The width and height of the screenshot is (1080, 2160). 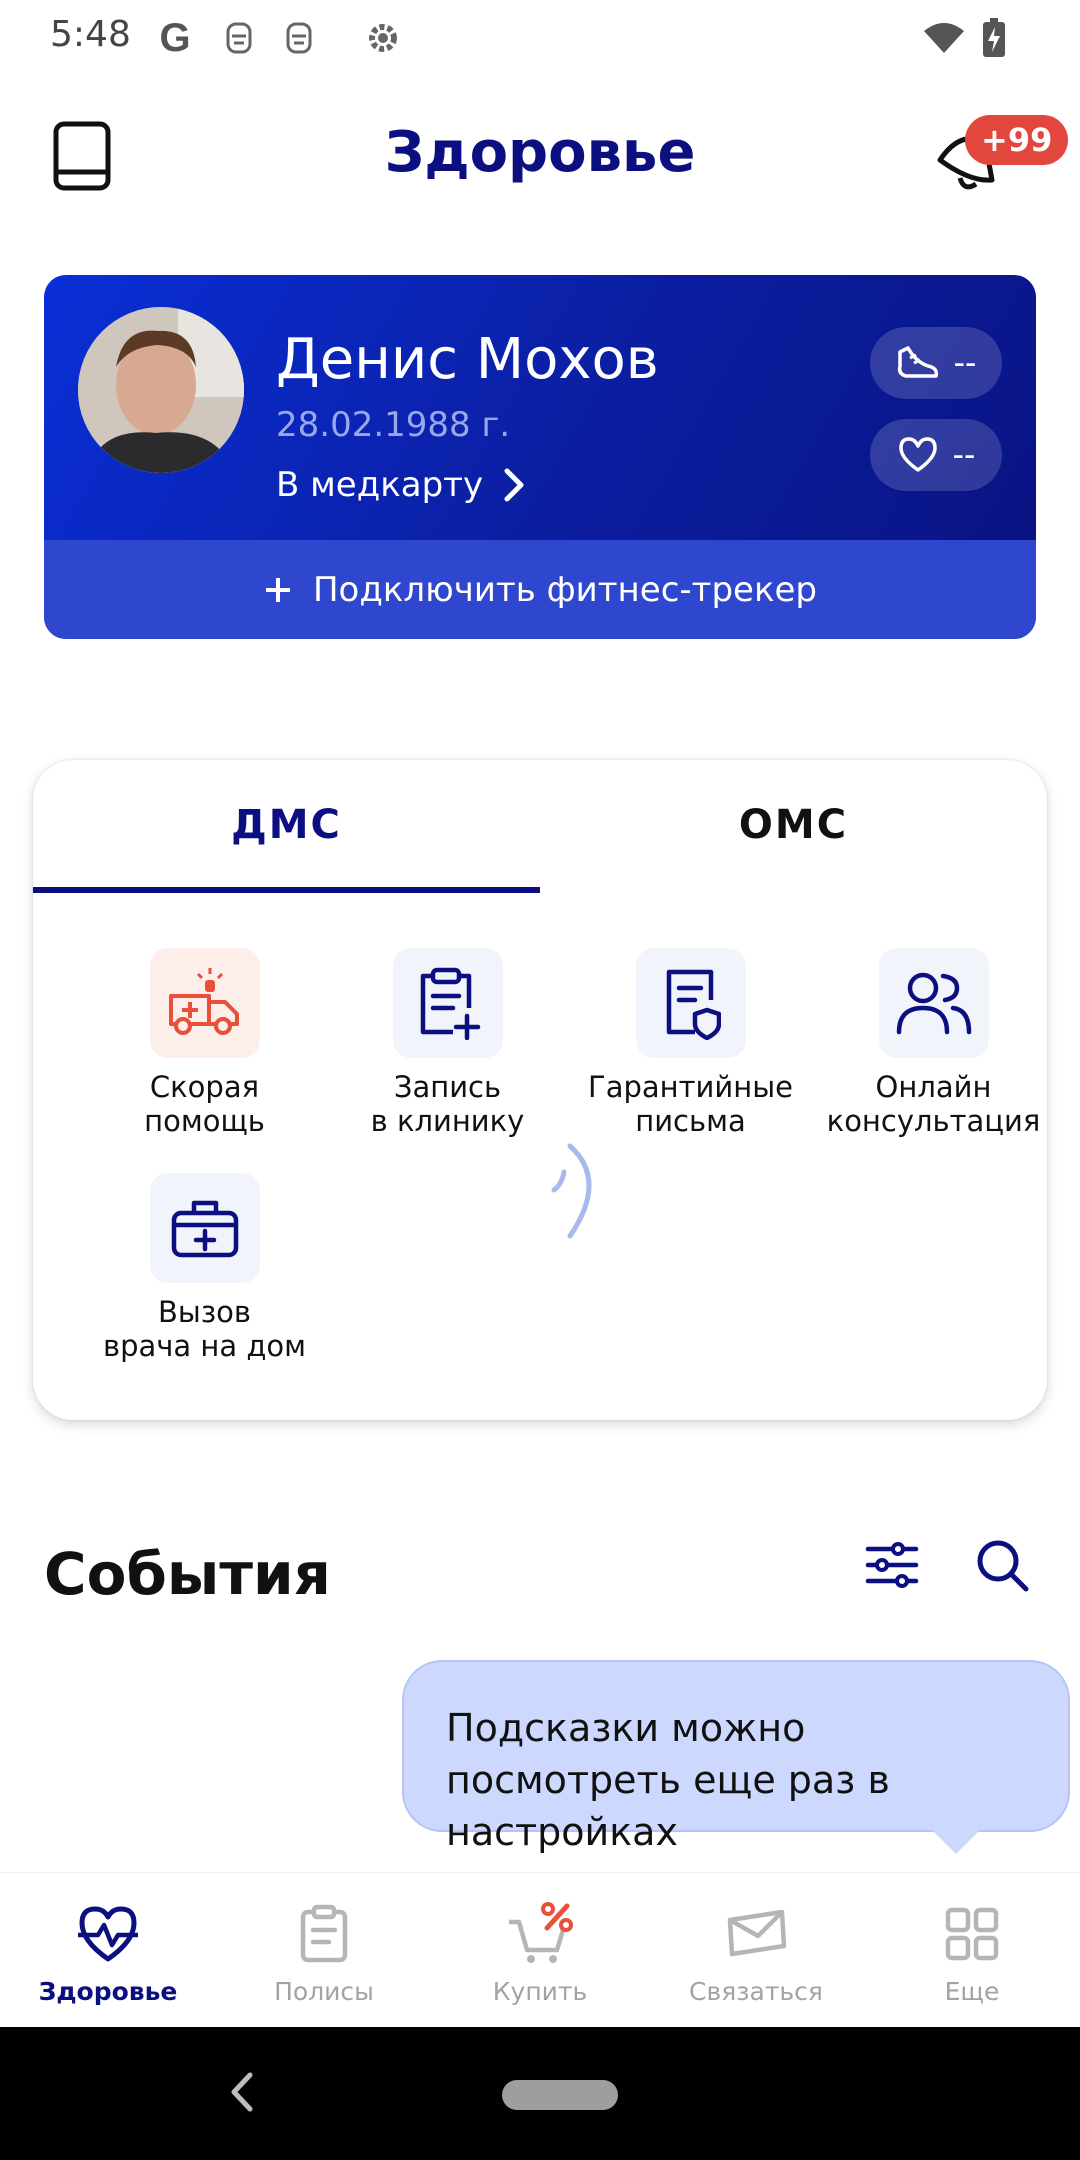 What do you see at coordinates (447, 1003) in the screenshot?
I see `clipboard-plus-icon` at bounding box center [447, 1003].